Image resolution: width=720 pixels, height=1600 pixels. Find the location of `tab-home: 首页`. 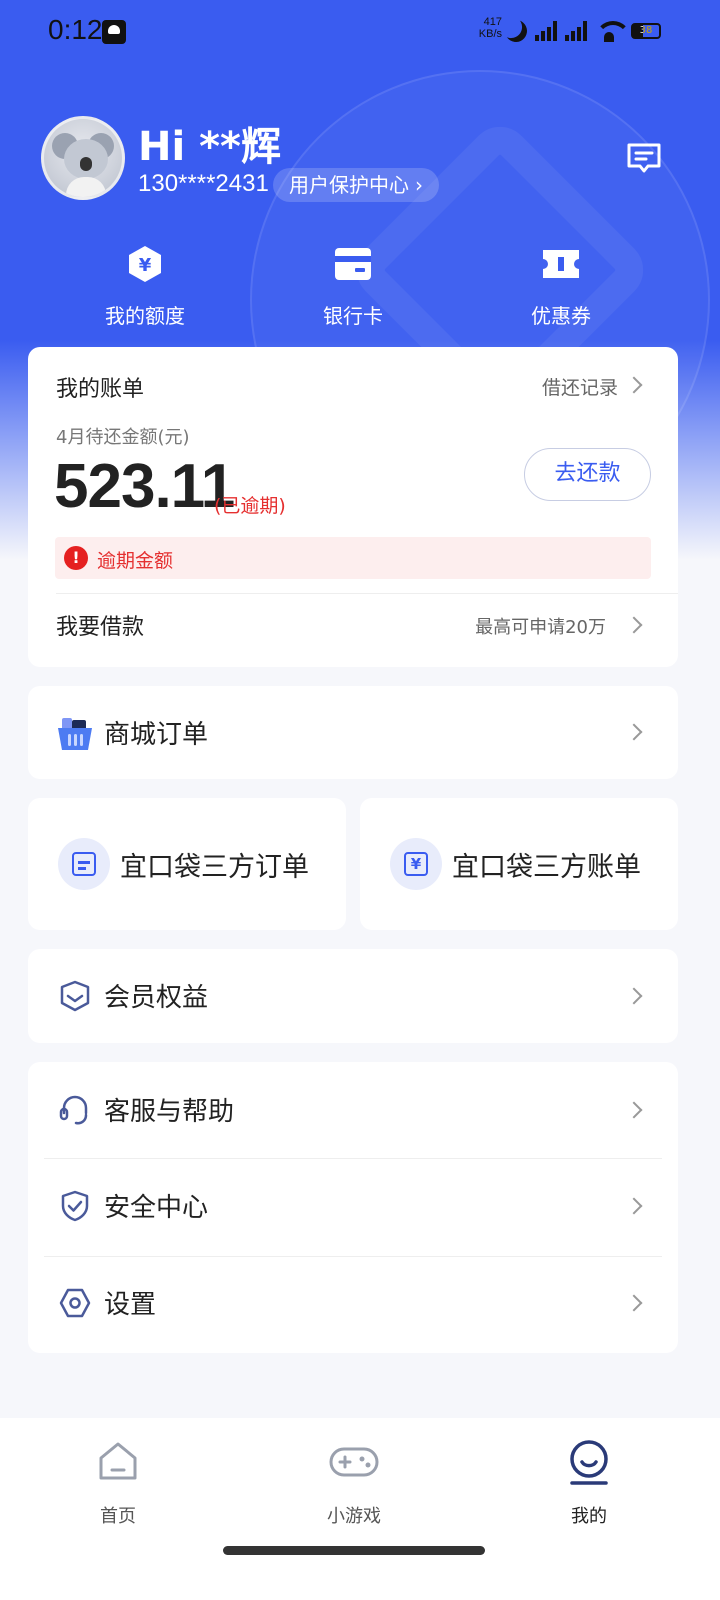

tab-home: 首页 is located at coordinates (118, 1484).